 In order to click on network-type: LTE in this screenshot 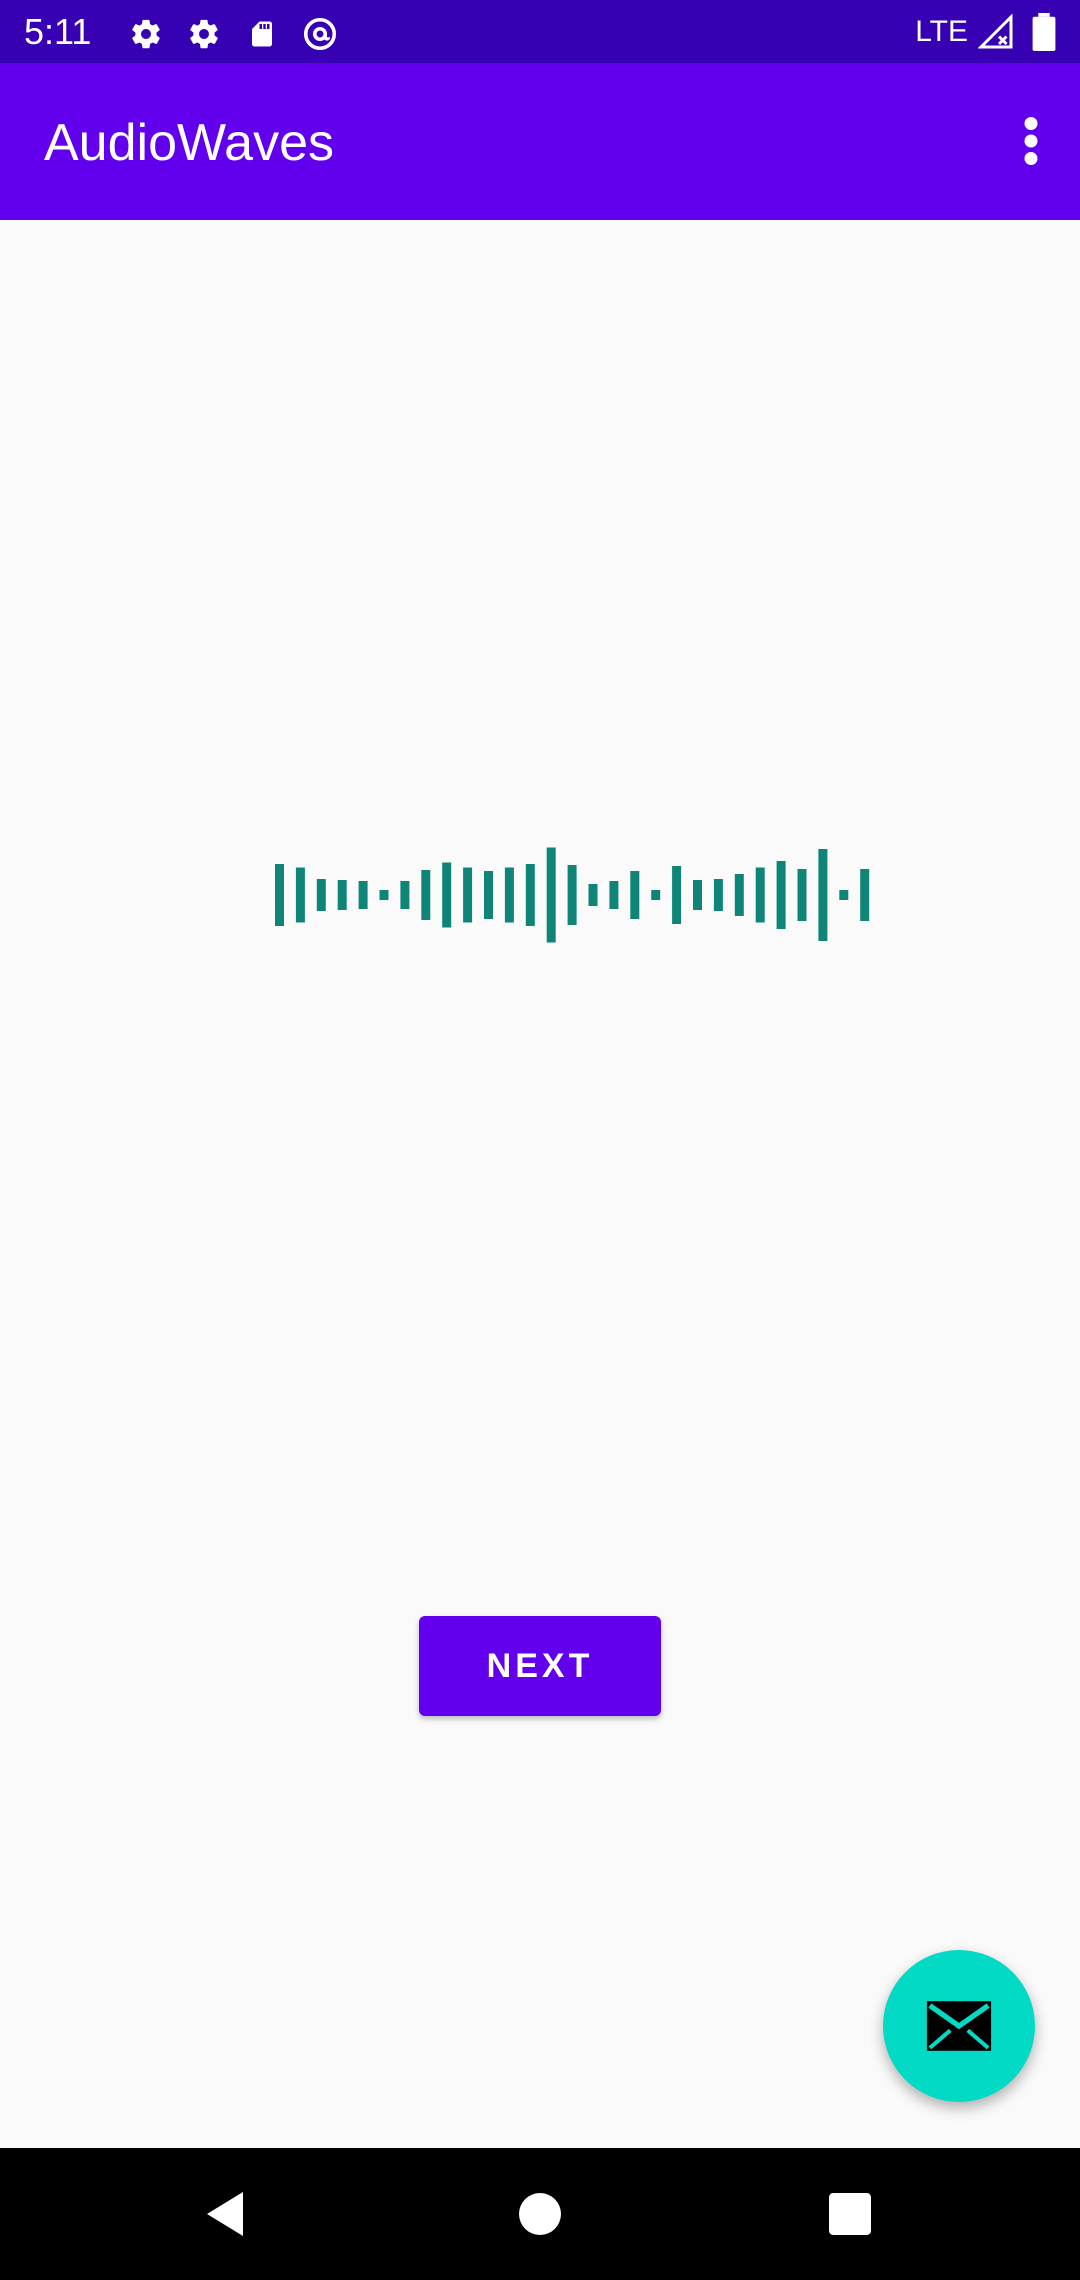, I will do `click(941, 31)`.